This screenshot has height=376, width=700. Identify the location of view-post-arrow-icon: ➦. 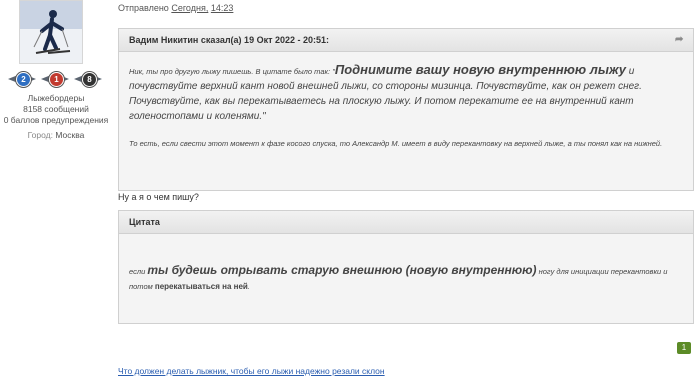
(680, 40).